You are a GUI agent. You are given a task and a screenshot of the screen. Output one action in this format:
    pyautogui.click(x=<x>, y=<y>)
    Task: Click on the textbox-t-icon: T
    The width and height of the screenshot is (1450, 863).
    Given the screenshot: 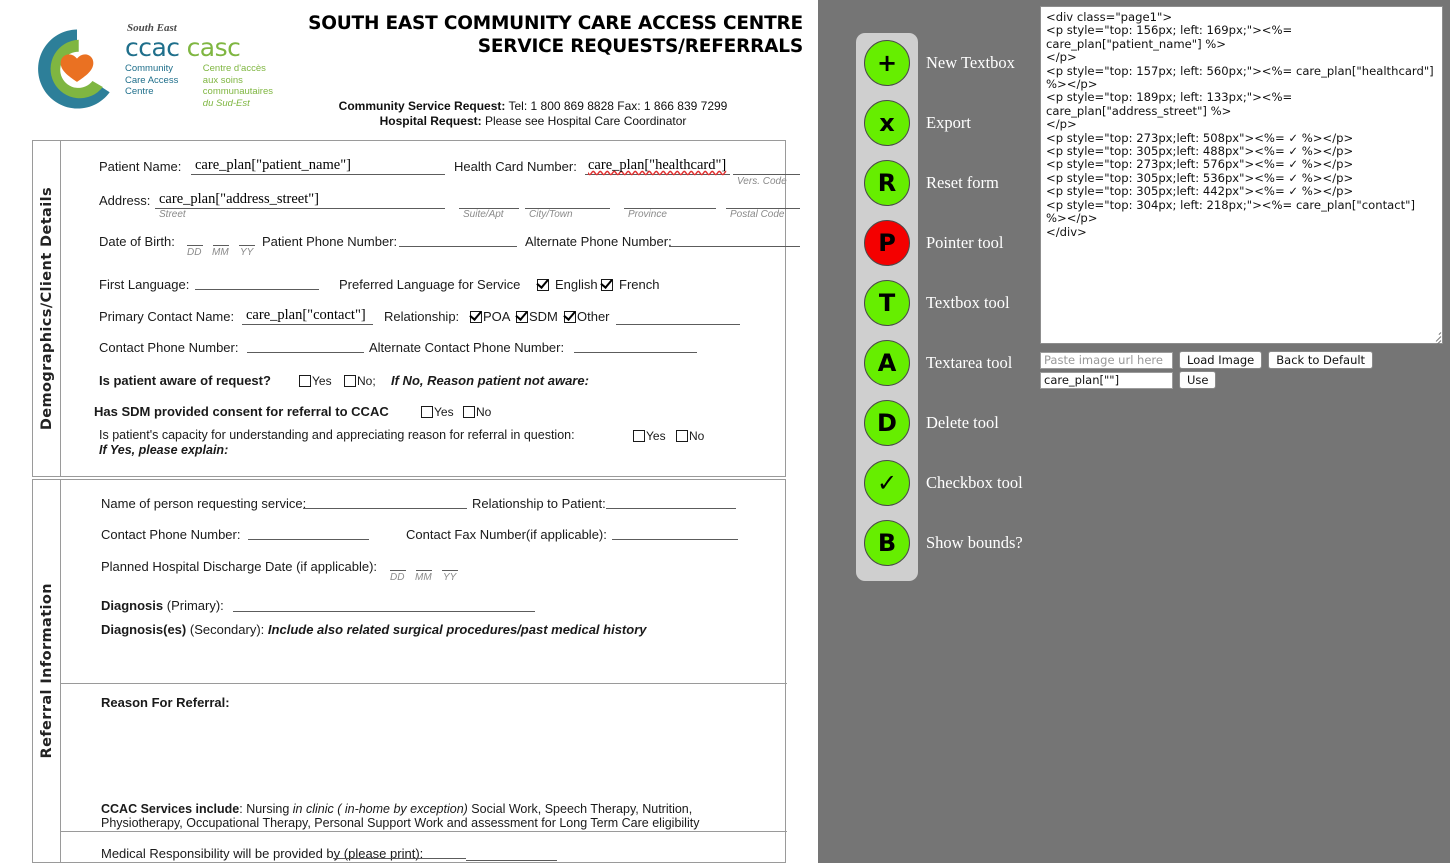 What is the action you would take?
    pyautogui.click(x=887, y=303)
    